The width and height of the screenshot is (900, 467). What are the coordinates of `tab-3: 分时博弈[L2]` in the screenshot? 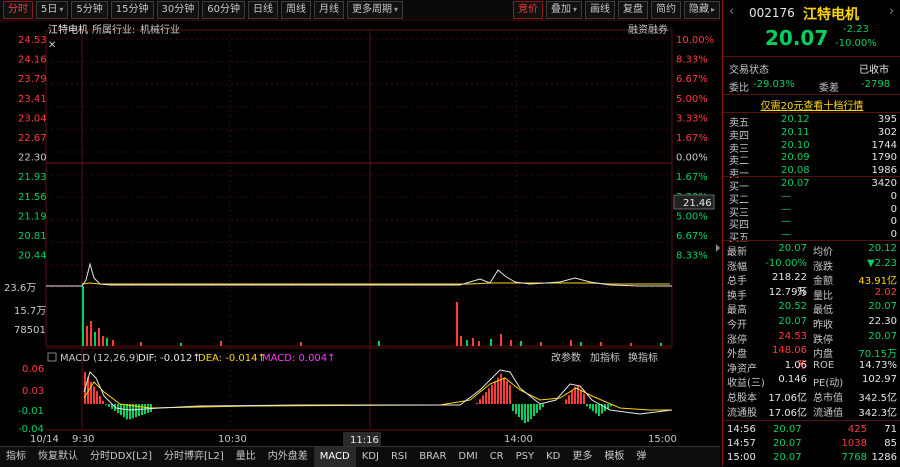 It's located at (194, 457).